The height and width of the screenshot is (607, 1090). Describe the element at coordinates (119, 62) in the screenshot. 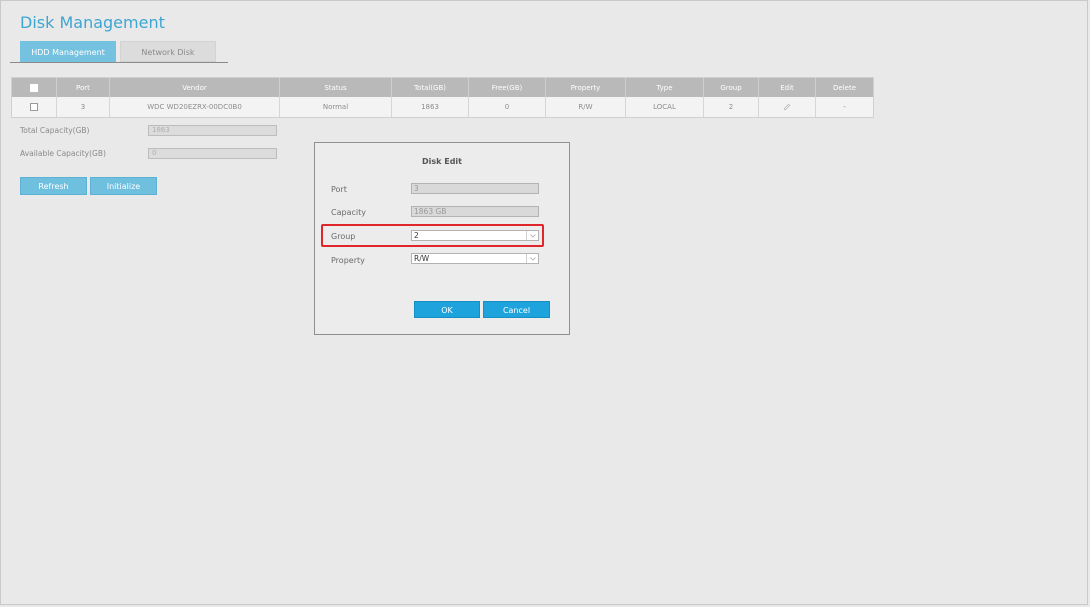

I see `tab-underline` at that location.